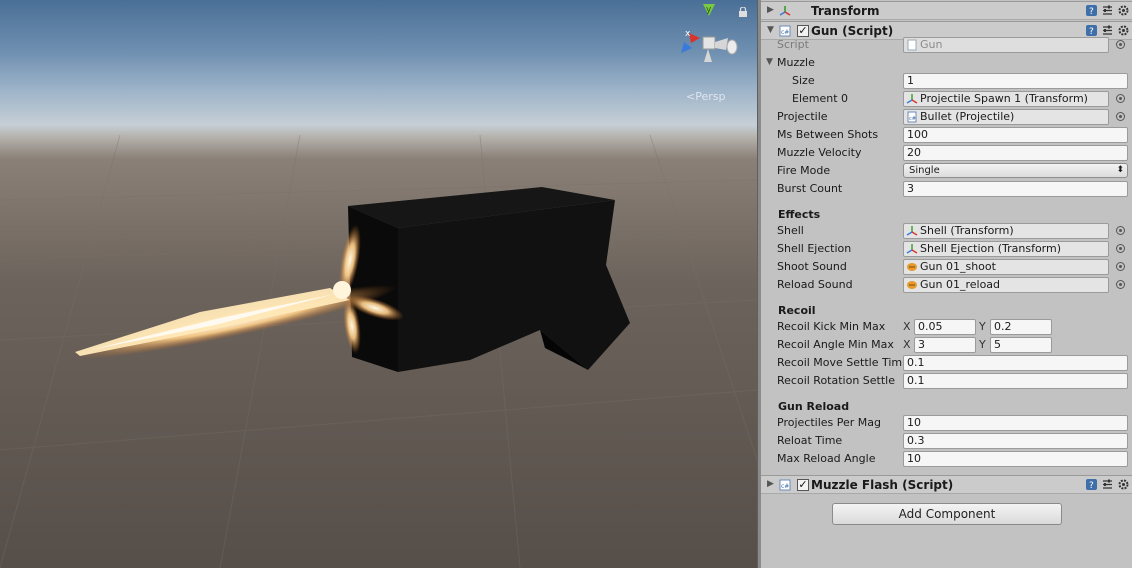 This screenshot has width=1132, height=568. I want to click on muzzle-label: Muzzle, so click(796, 62).